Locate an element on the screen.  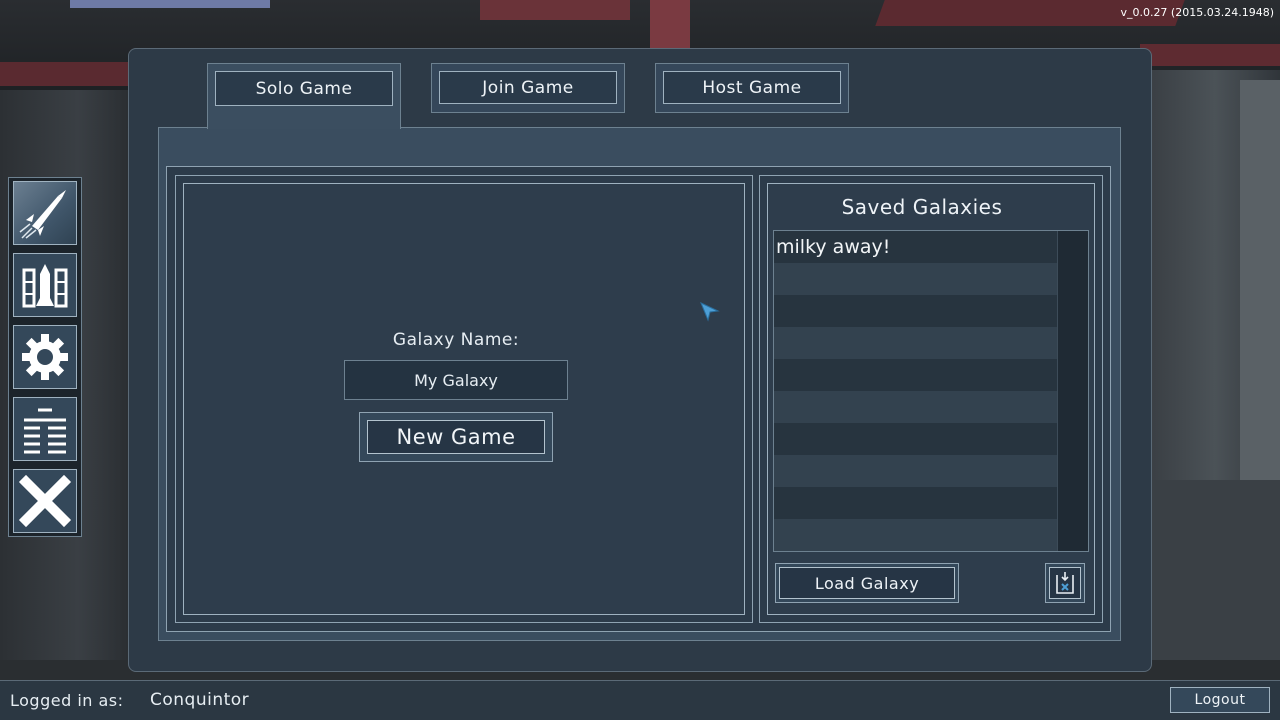
delete-galaxy-button is located at coordinates (1065, 583).